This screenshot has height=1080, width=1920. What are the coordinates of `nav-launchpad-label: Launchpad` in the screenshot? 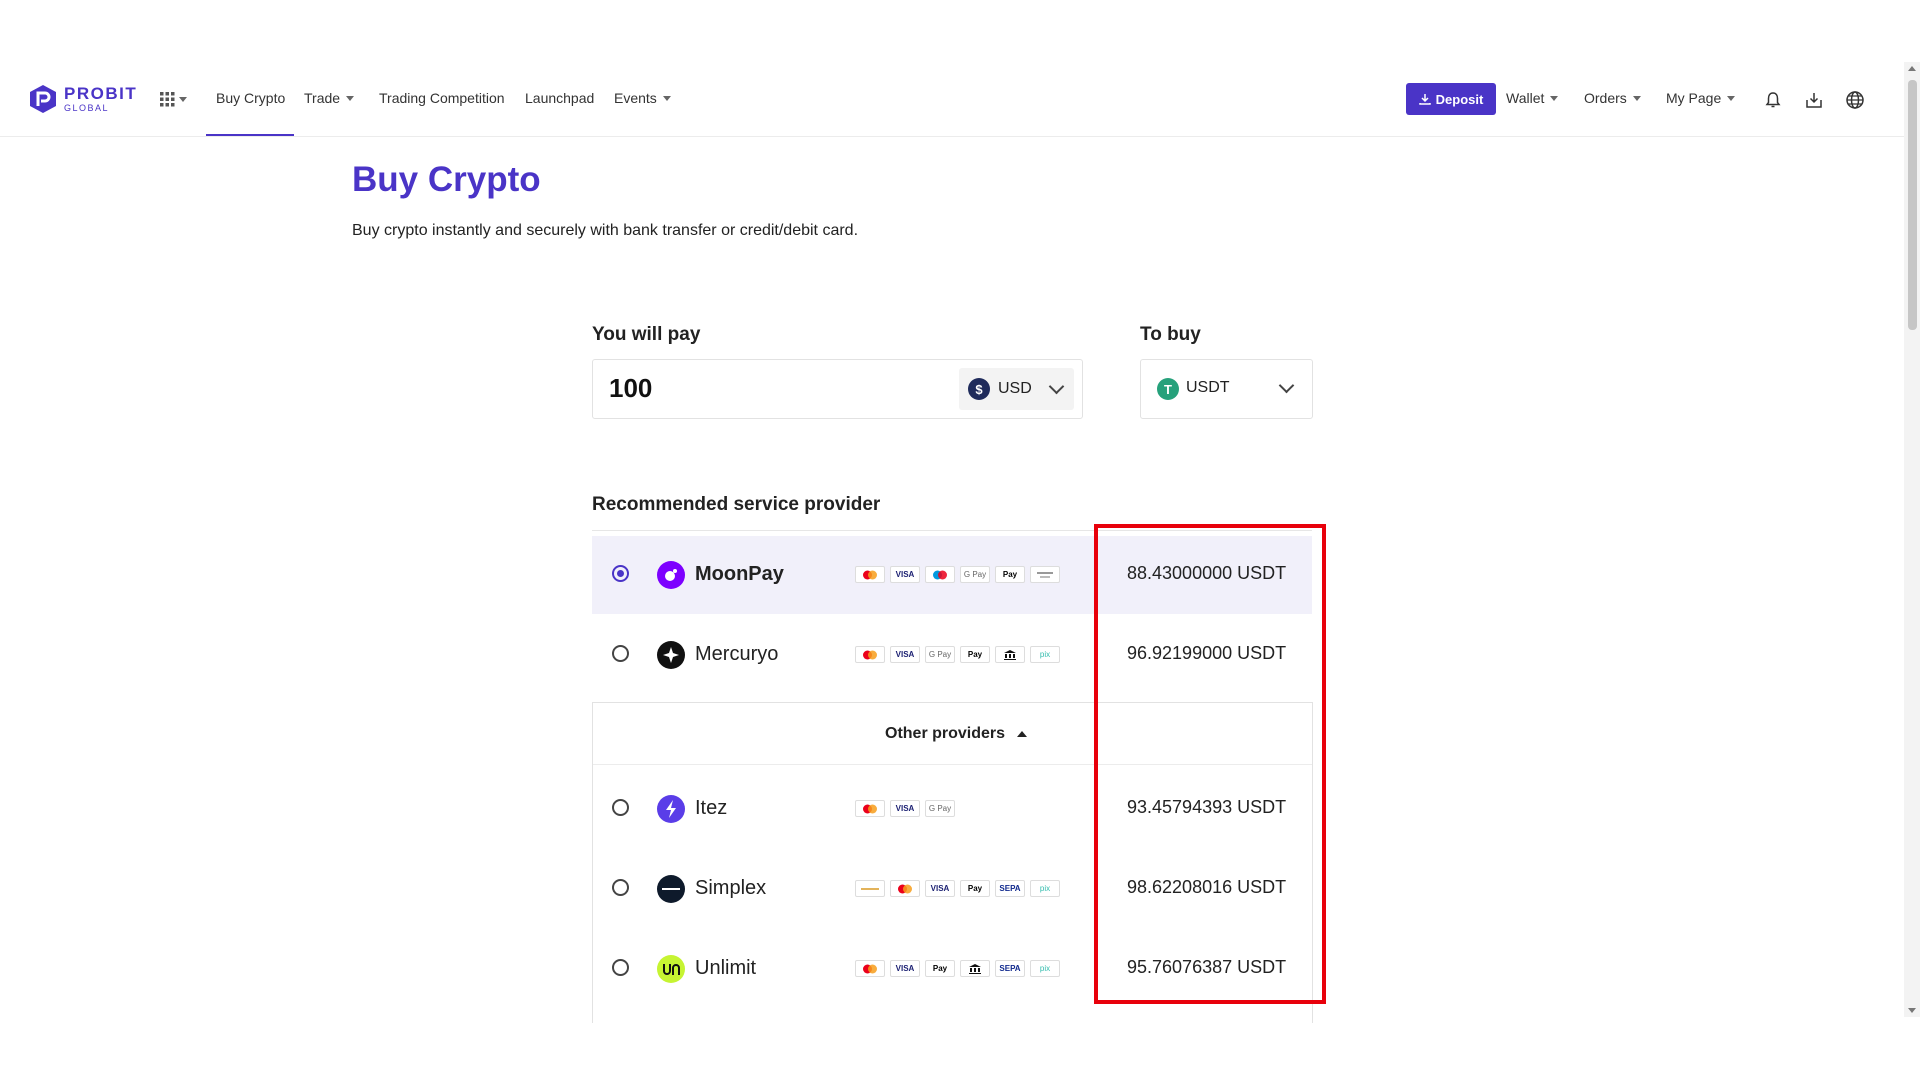 It's located at (560, 98).